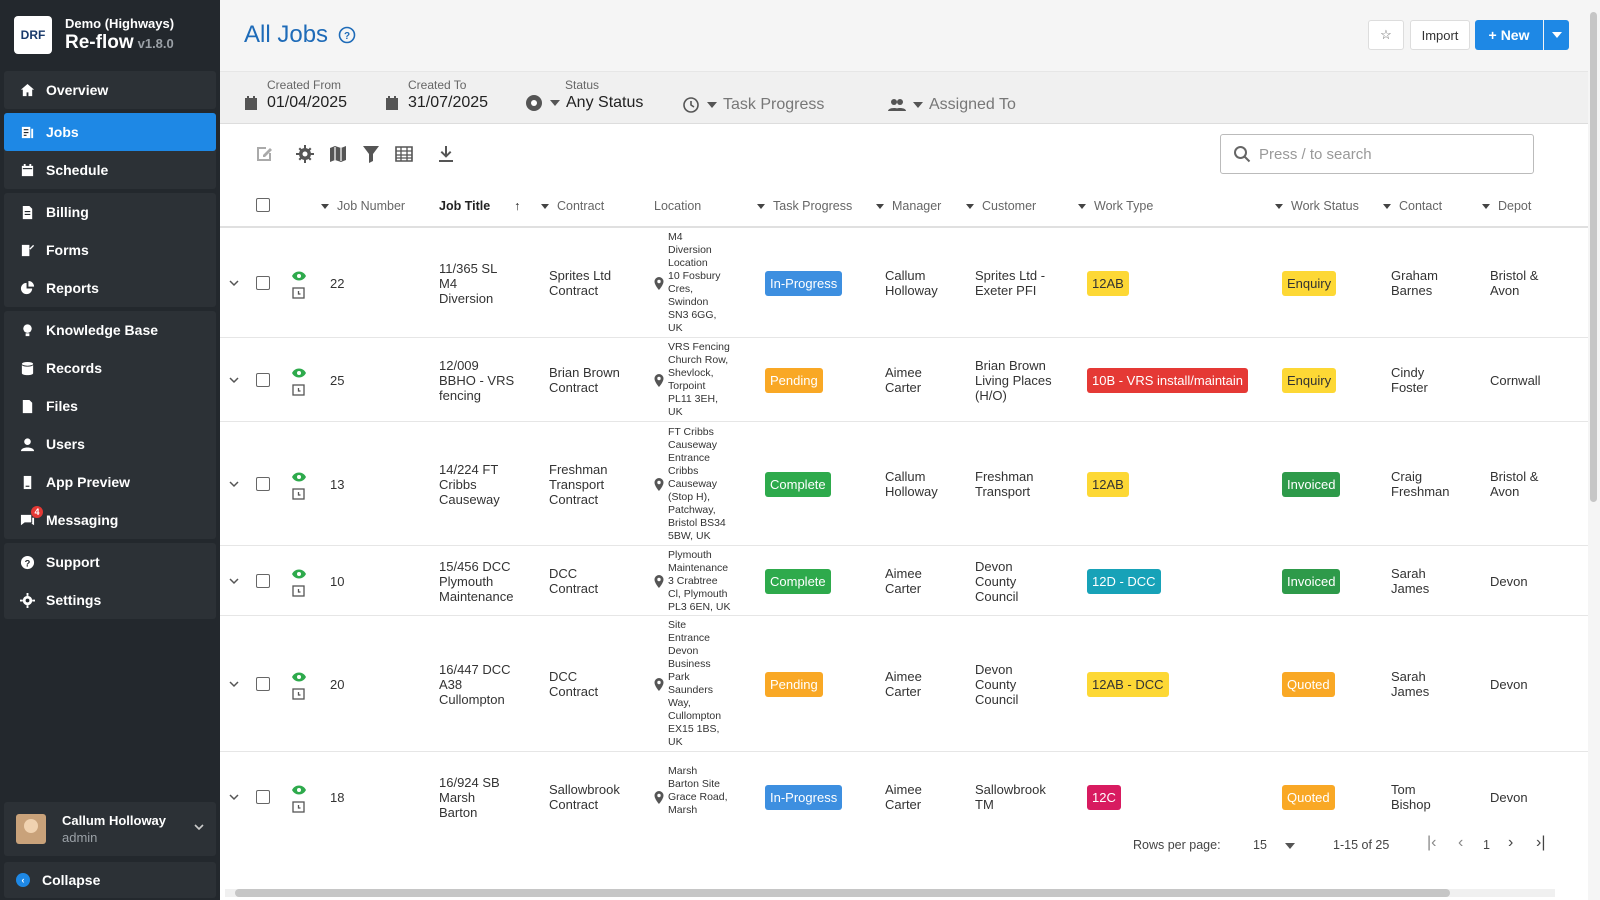 The height and width of the screenshot is (900, 1600). Describe the element at coordinates (110, 444) in the screenshot. I see `sidebar-item-users: Users` at that location.